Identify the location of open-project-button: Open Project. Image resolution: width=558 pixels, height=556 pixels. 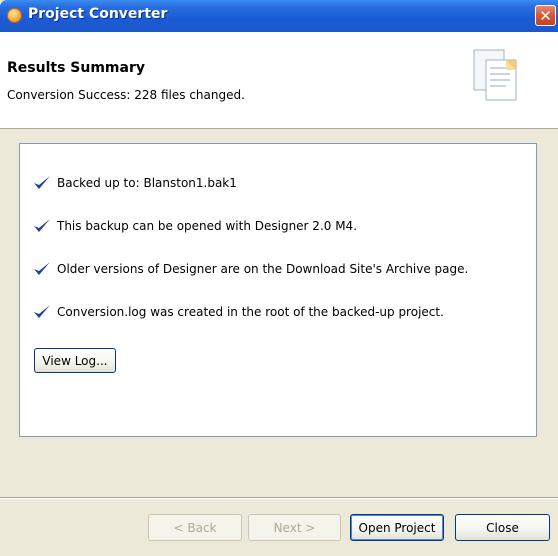
(397, 527).